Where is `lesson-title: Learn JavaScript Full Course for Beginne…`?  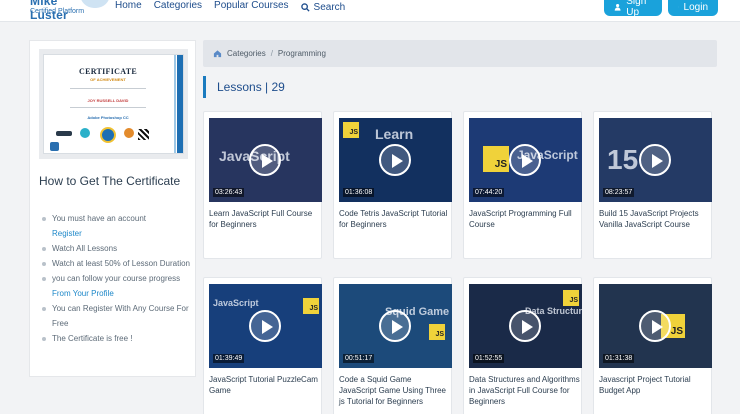 lesson-title: Learn JavaScript Full Course for Beginne… is located at coordinates (265, 219).